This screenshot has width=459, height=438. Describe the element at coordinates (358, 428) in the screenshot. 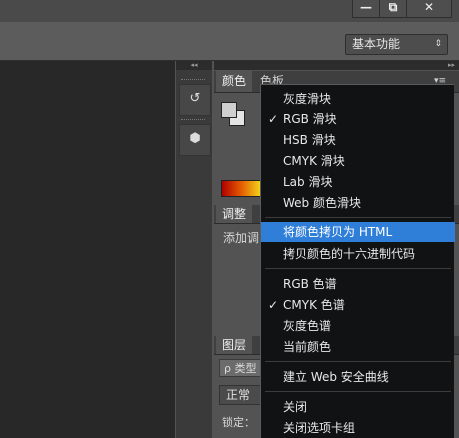

I see `menu-item-close-tab-group: 关闭选项卡组` at that location.